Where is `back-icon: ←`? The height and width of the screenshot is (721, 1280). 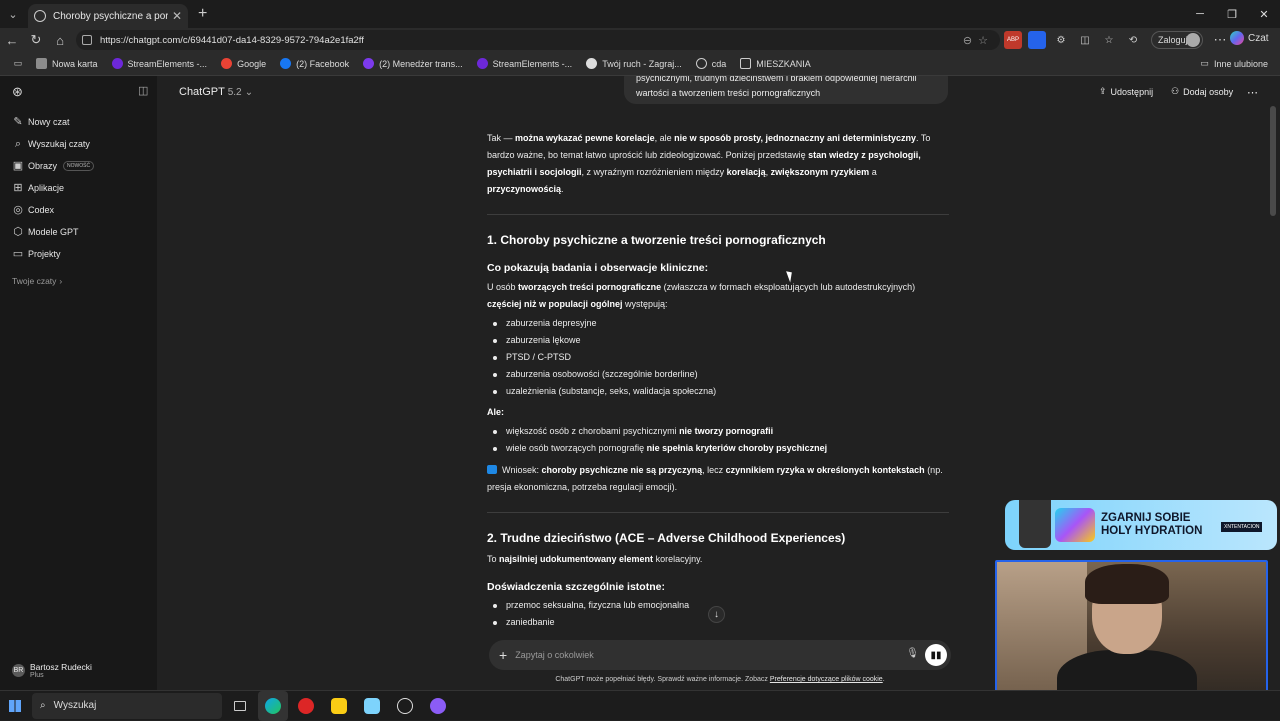
back-icon: ← is located at coordinates (12, 40).